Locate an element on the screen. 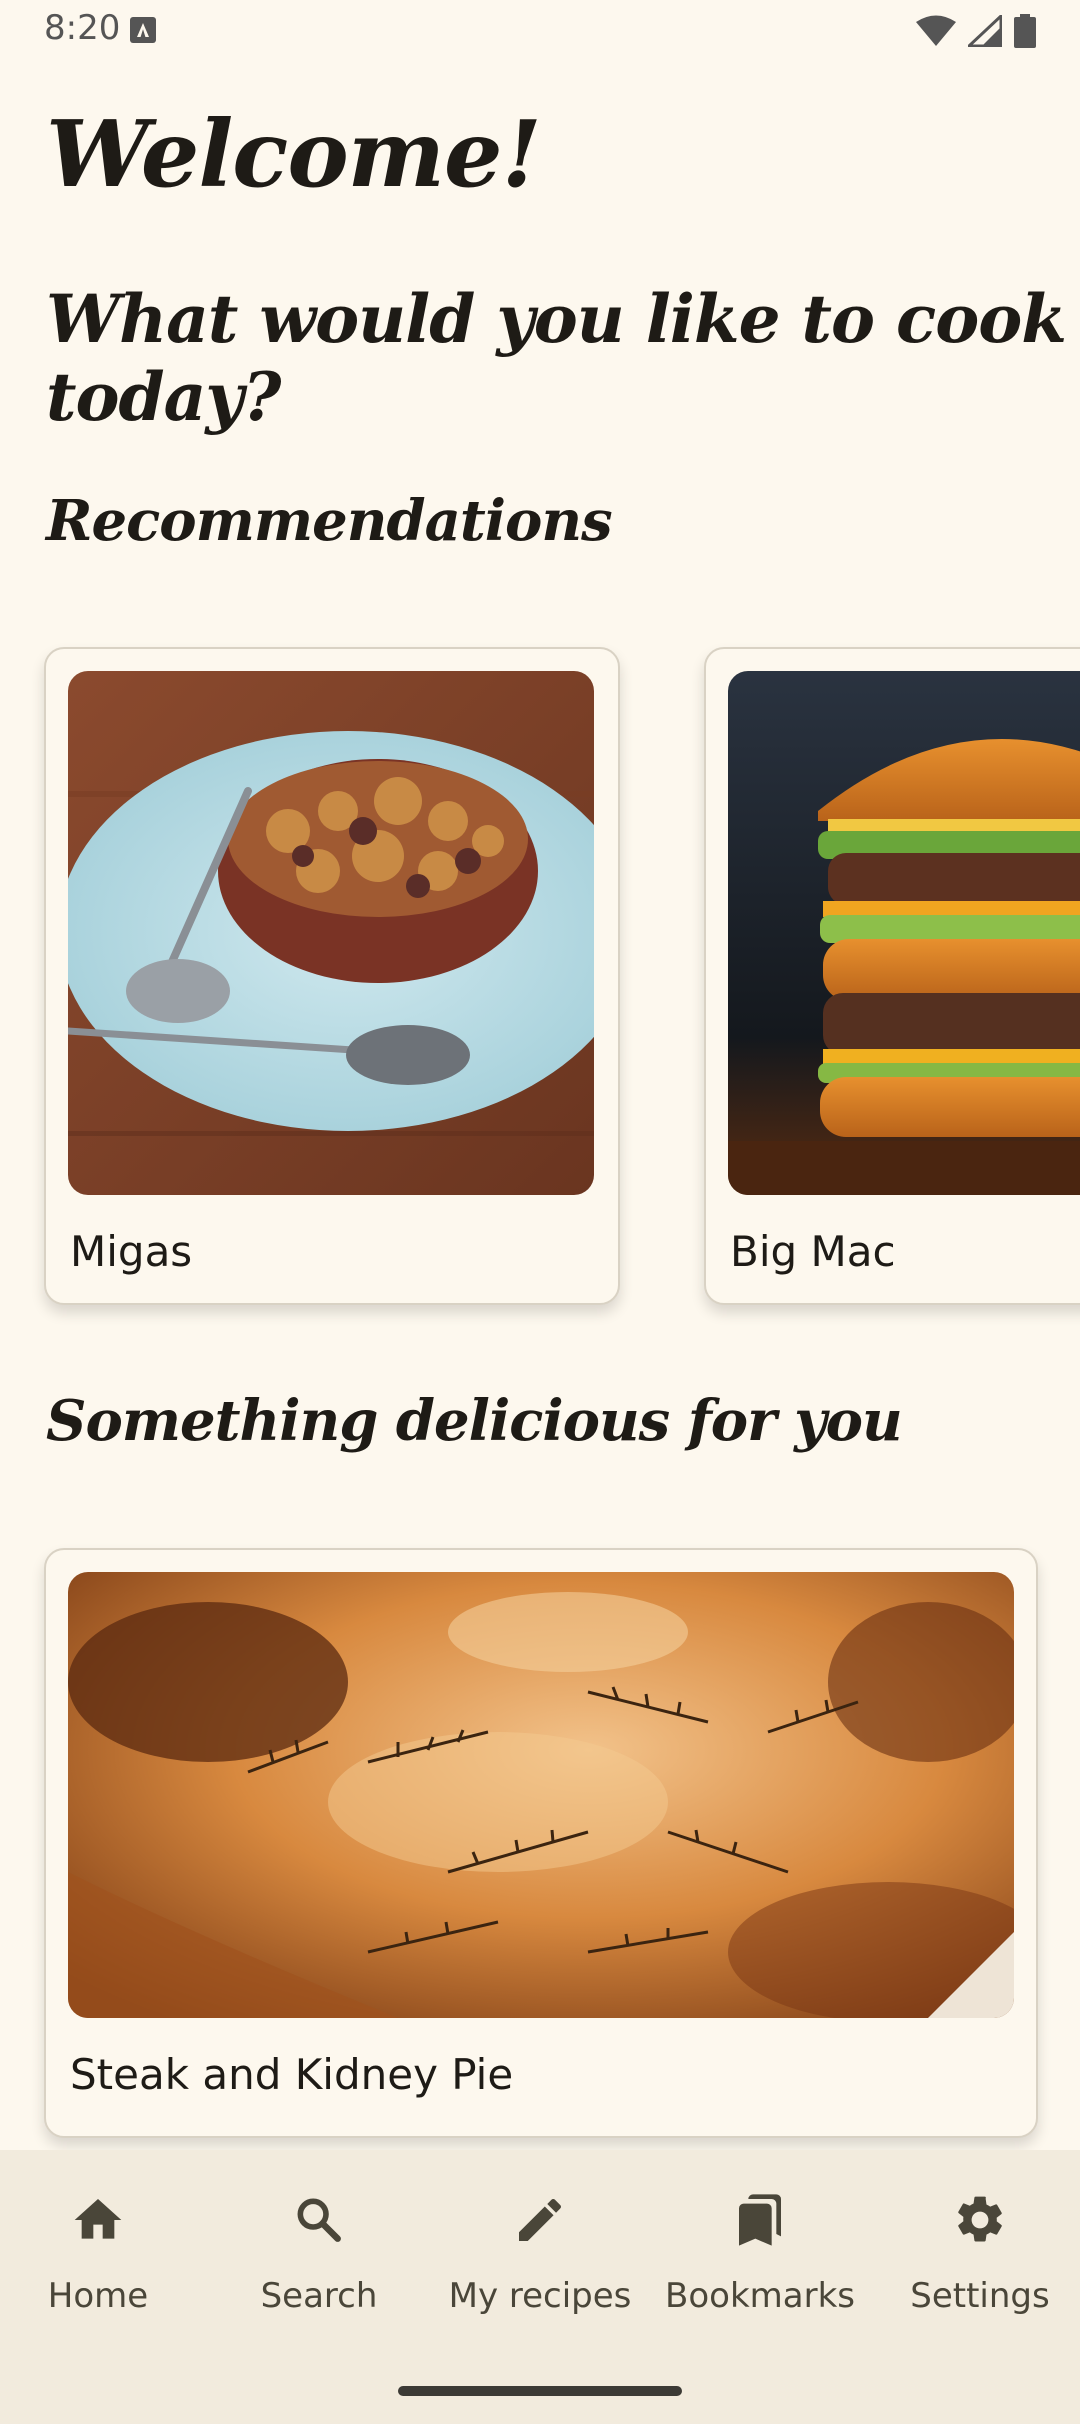 This screenshot has height=2424, width=1080. recipe-card-migas: Migas is located at coordinates (332, 976).